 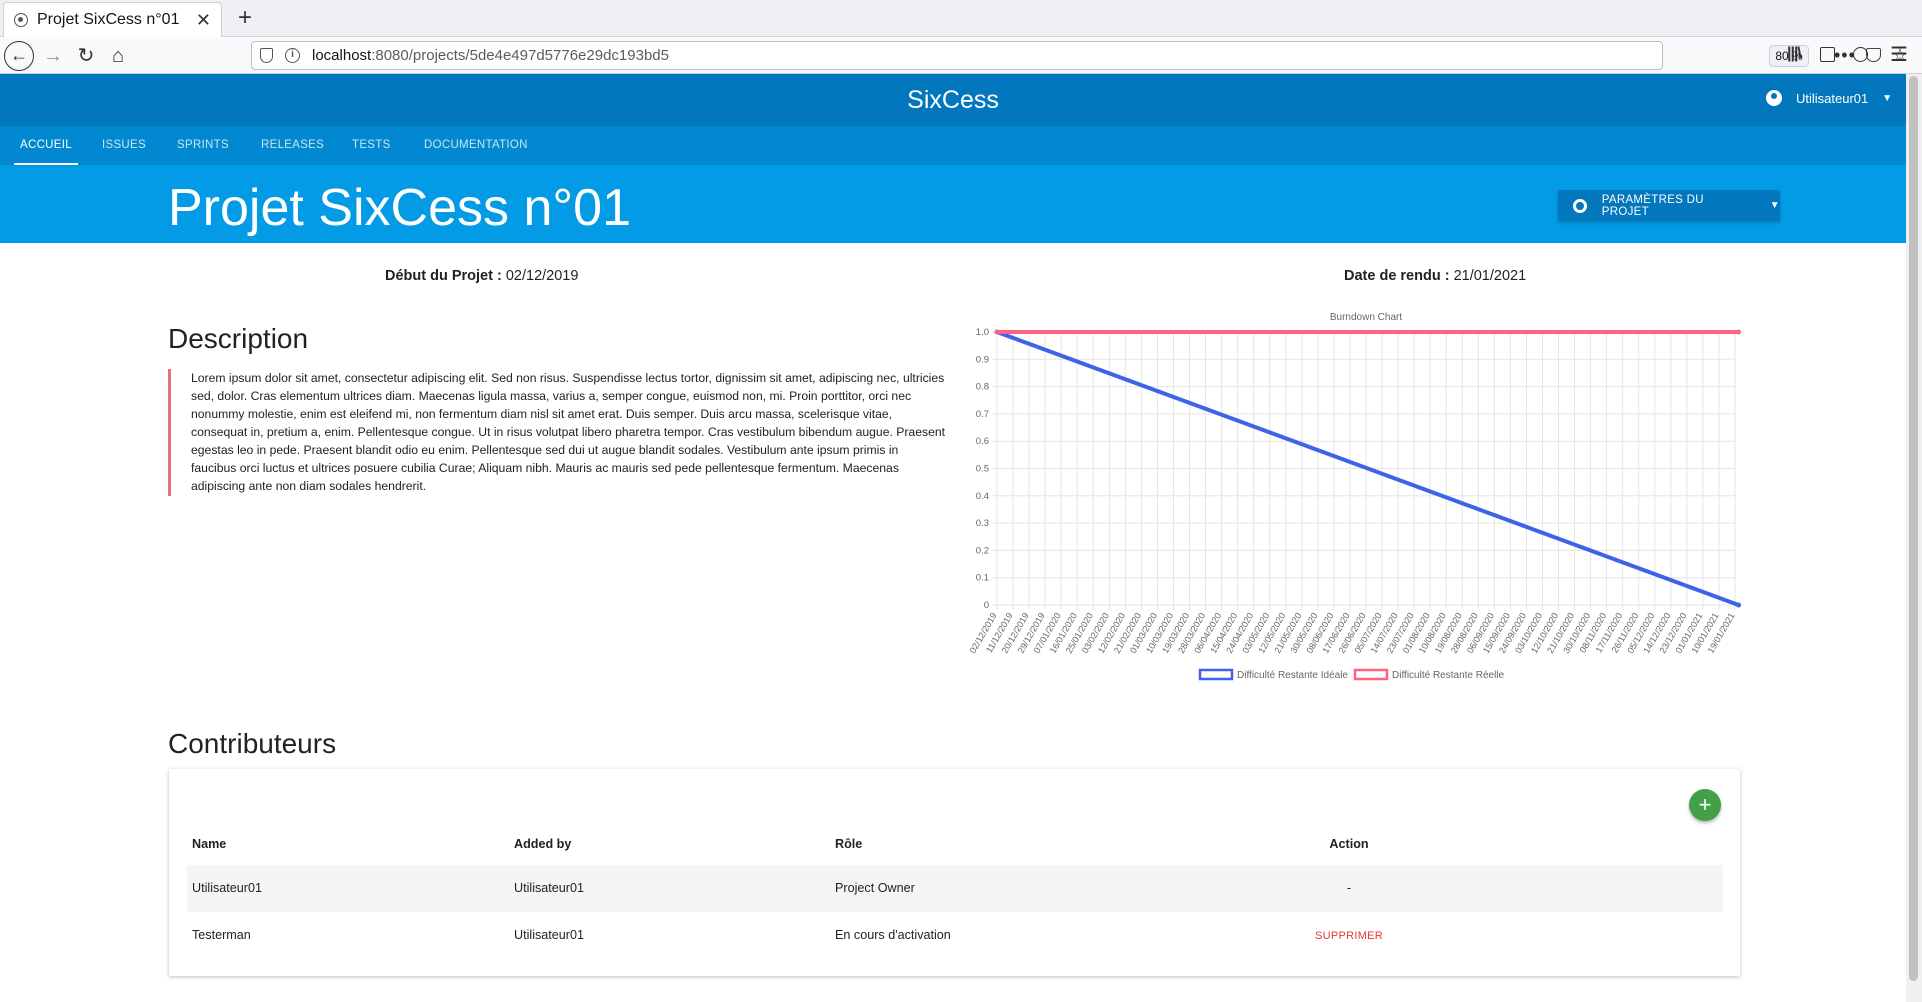 I want to click on delete-contributor-button: SUPPRIMER, so click(x=1349, y=936).